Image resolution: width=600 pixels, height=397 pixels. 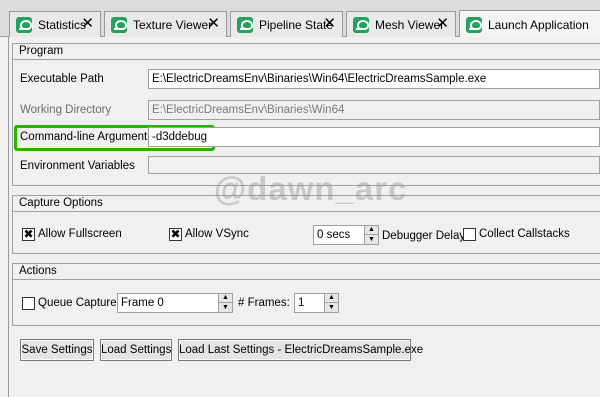 What do you see at coordinates (62, 79) in the screenshot?
I see `exe-path-label: Executable Path` at bounding box center [62, 79].